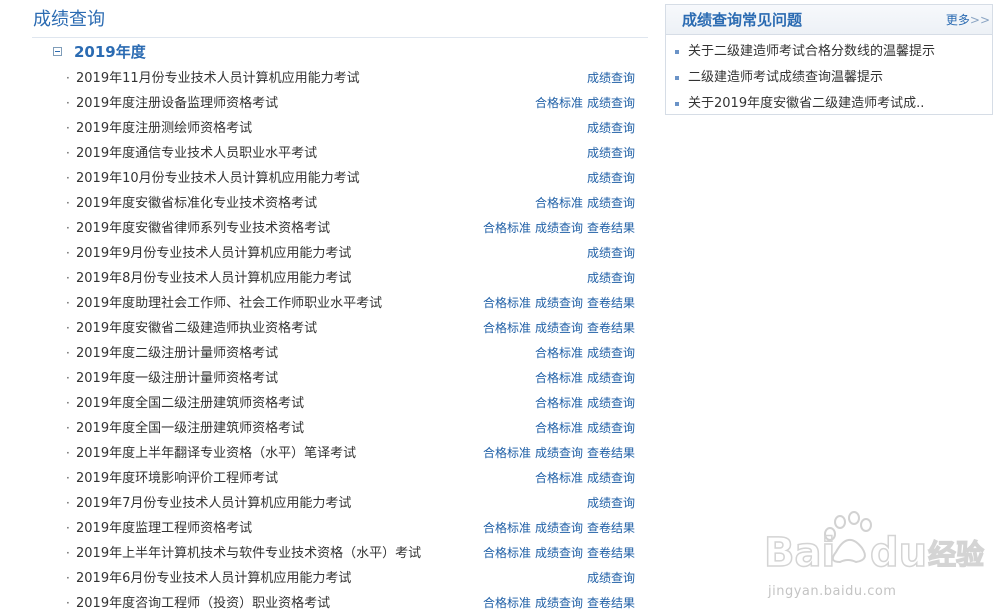 This screenshot has height=616, width=1000. Describe the element at coordinates (340, 19) in the screenshot. I see `page-title: 成绩查询` at that location.